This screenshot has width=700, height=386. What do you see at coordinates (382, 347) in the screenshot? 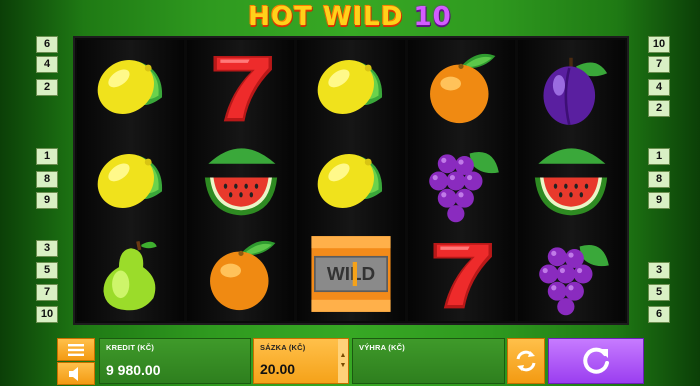
I see `win-label: VÝHRA (KČ)` at bounding box center [382, 347].